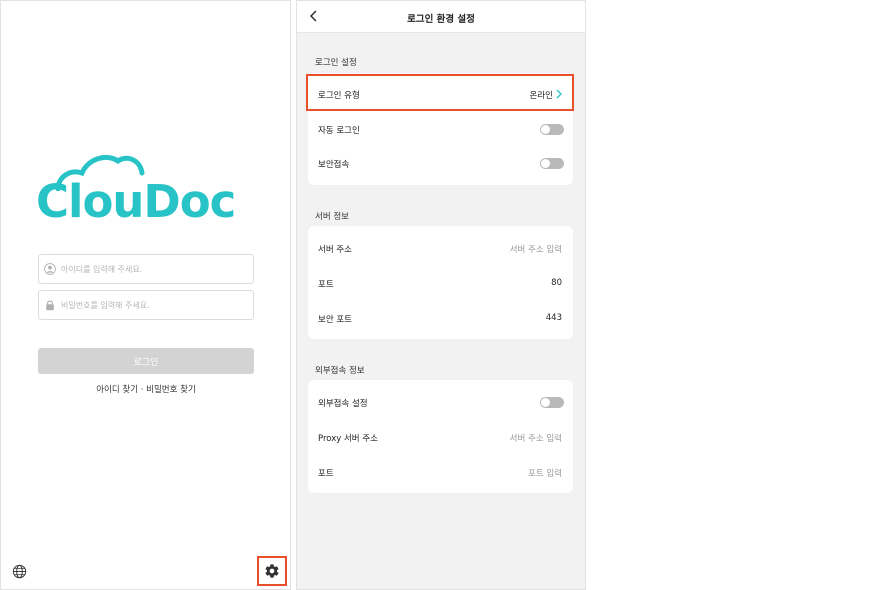 The height and width of the screenshot is (590, 880). I want to click on proxy-address-input: 서버 주소 입력, so click(536, 438).